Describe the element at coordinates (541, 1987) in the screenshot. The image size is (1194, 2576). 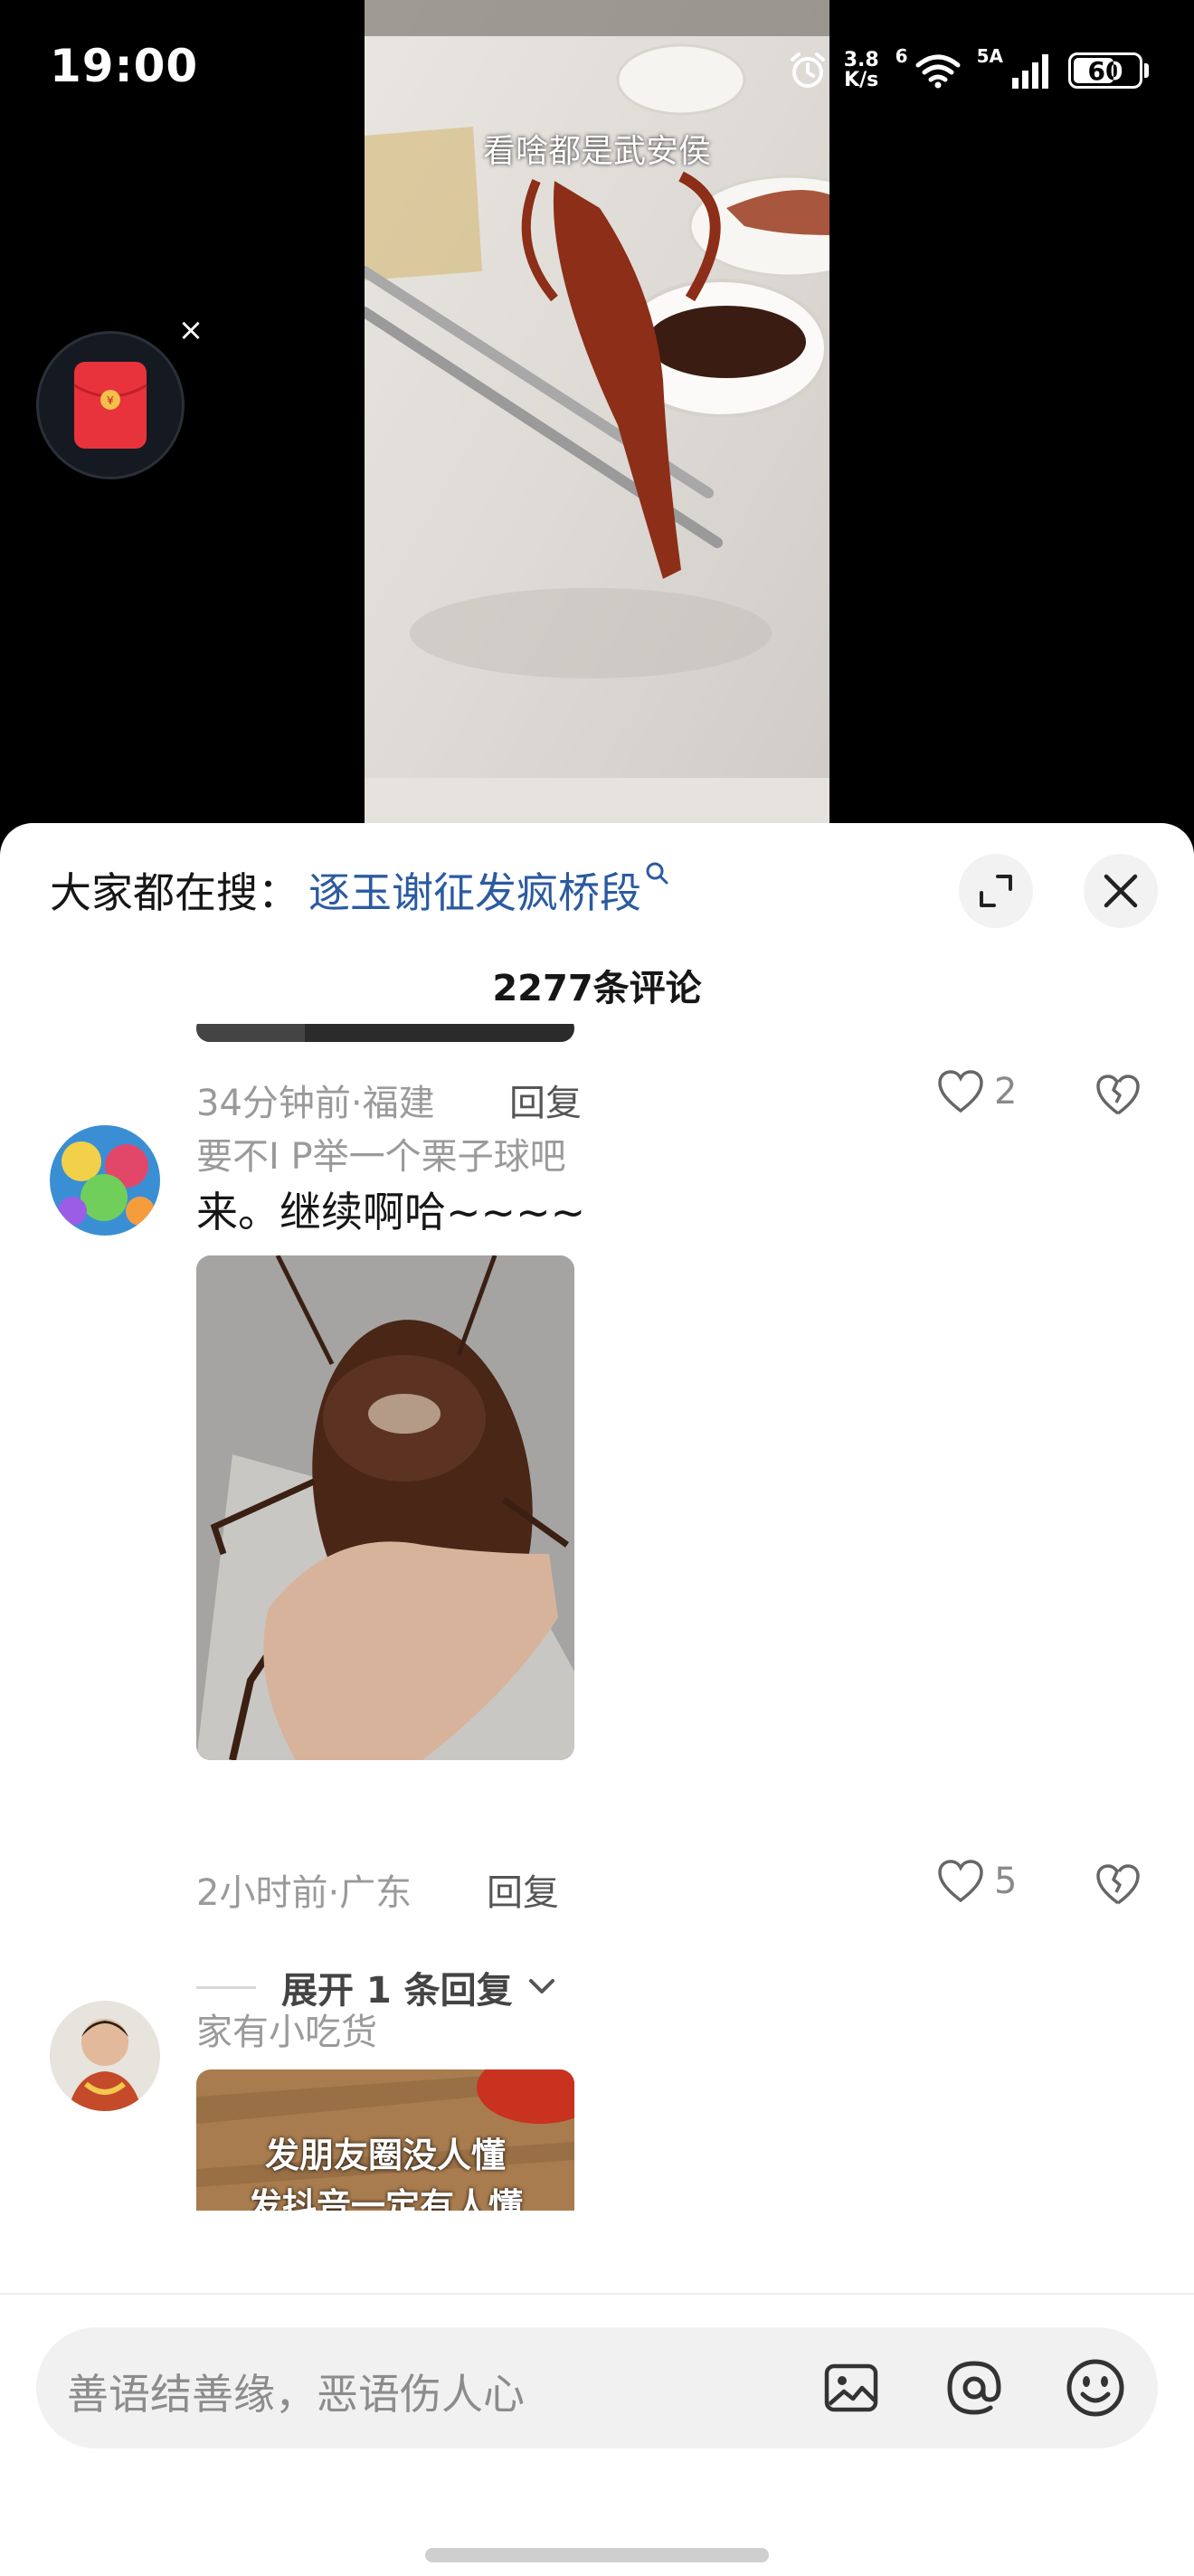
I see `chevron-down-icon` at that location.